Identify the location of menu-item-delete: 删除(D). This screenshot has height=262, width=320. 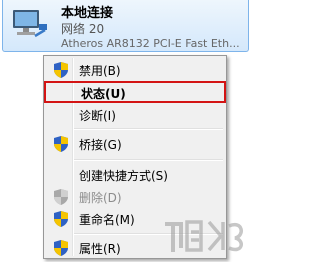
(135, 197).